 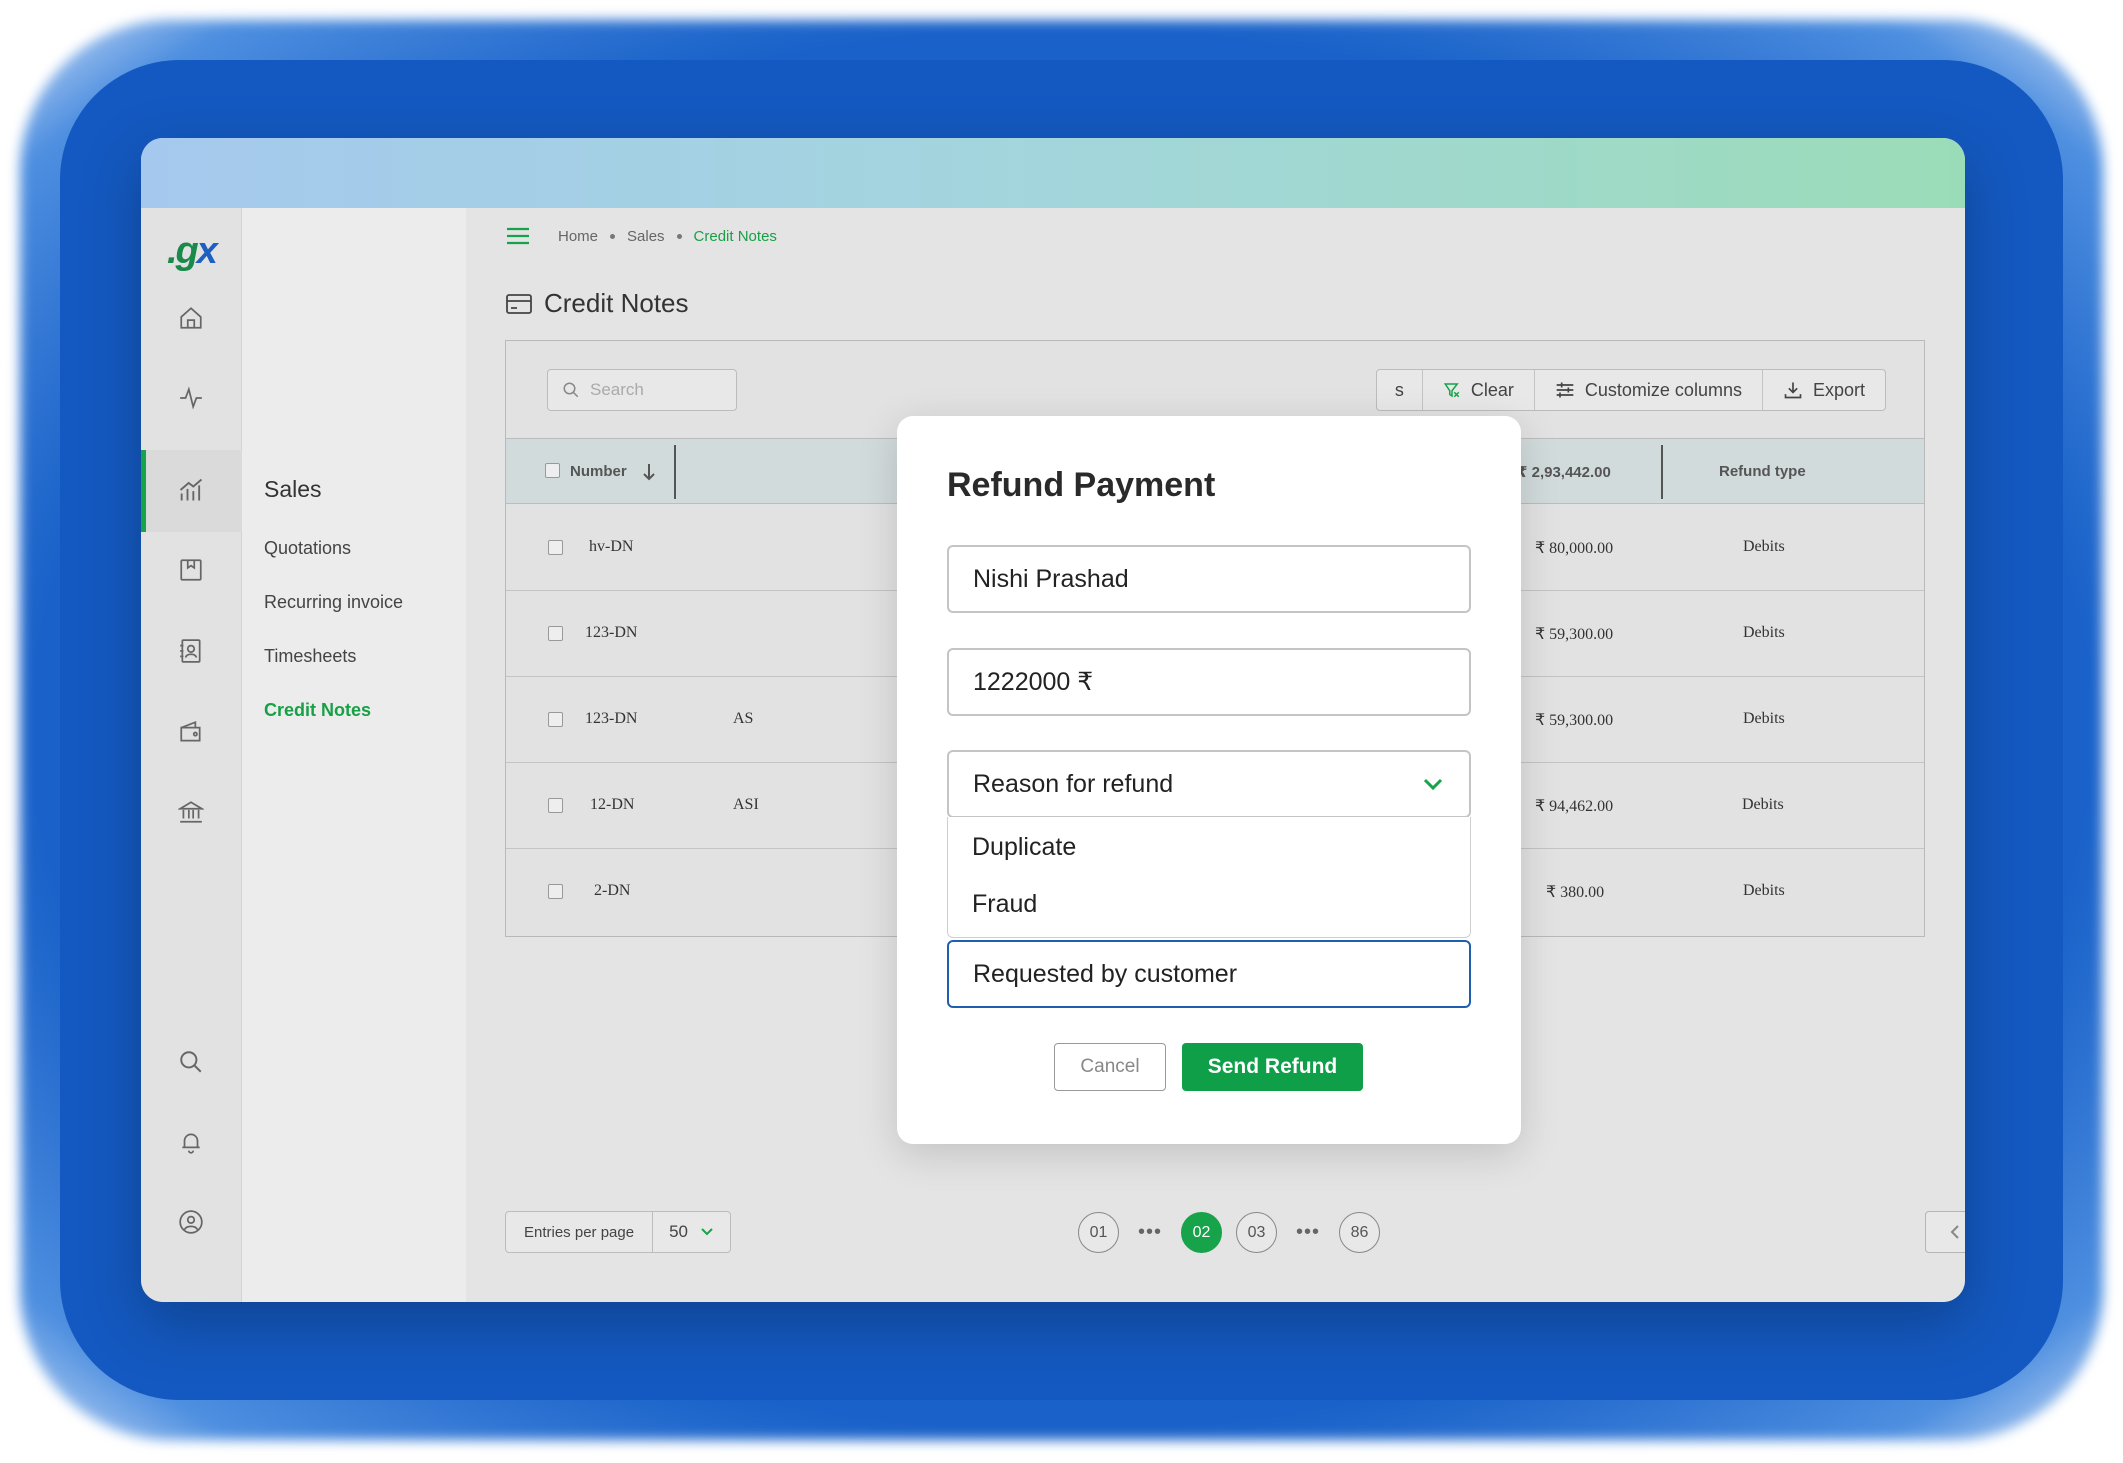 What do you see at coordinates (191, 490) in the screenshot?
I see `sales-icon` at bounding box center [191, 490].